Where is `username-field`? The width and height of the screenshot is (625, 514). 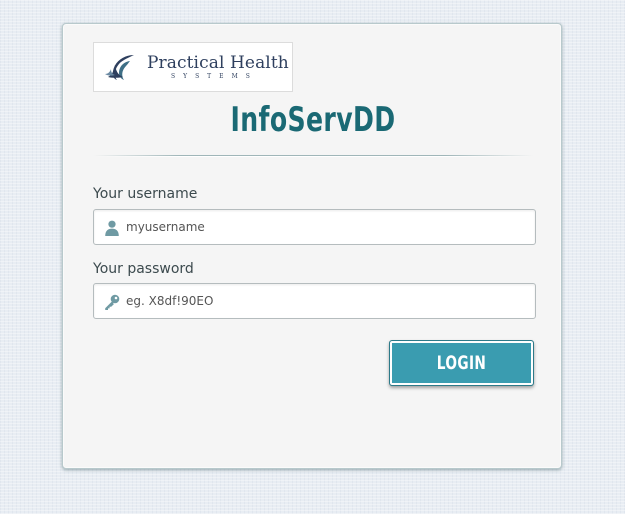
username-field is located at coordinates (314, 227).